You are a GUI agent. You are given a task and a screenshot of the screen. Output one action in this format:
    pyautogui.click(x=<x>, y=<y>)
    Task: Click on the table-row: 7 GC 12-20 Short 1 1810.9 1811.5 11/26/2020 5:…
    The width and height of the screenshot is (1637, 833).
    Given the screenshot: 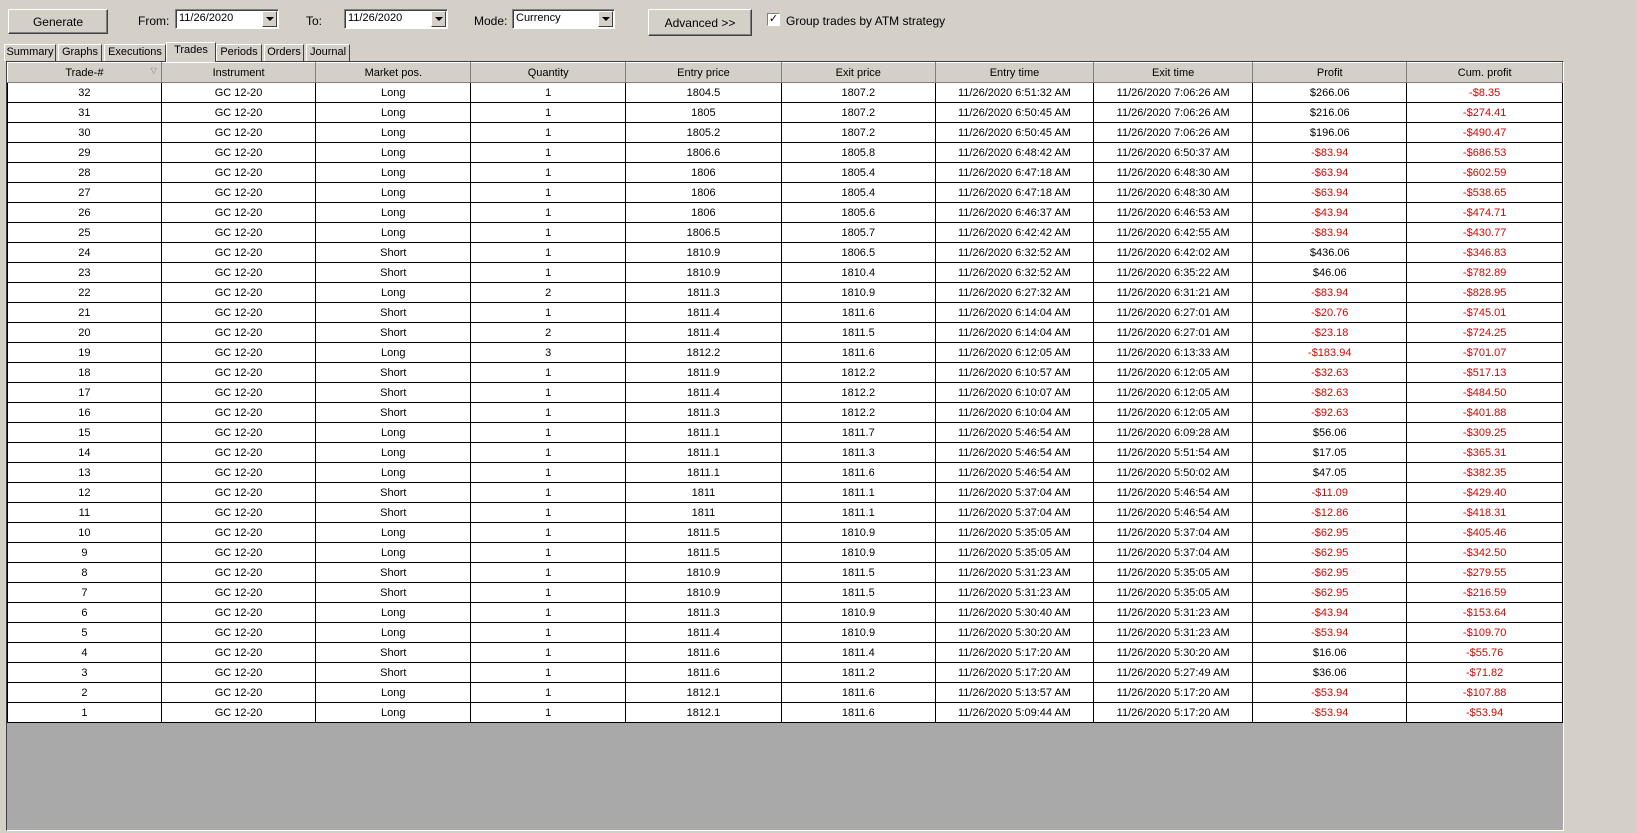 What is the action you would take?
    pyautogui.click(x=785, y=592)
    